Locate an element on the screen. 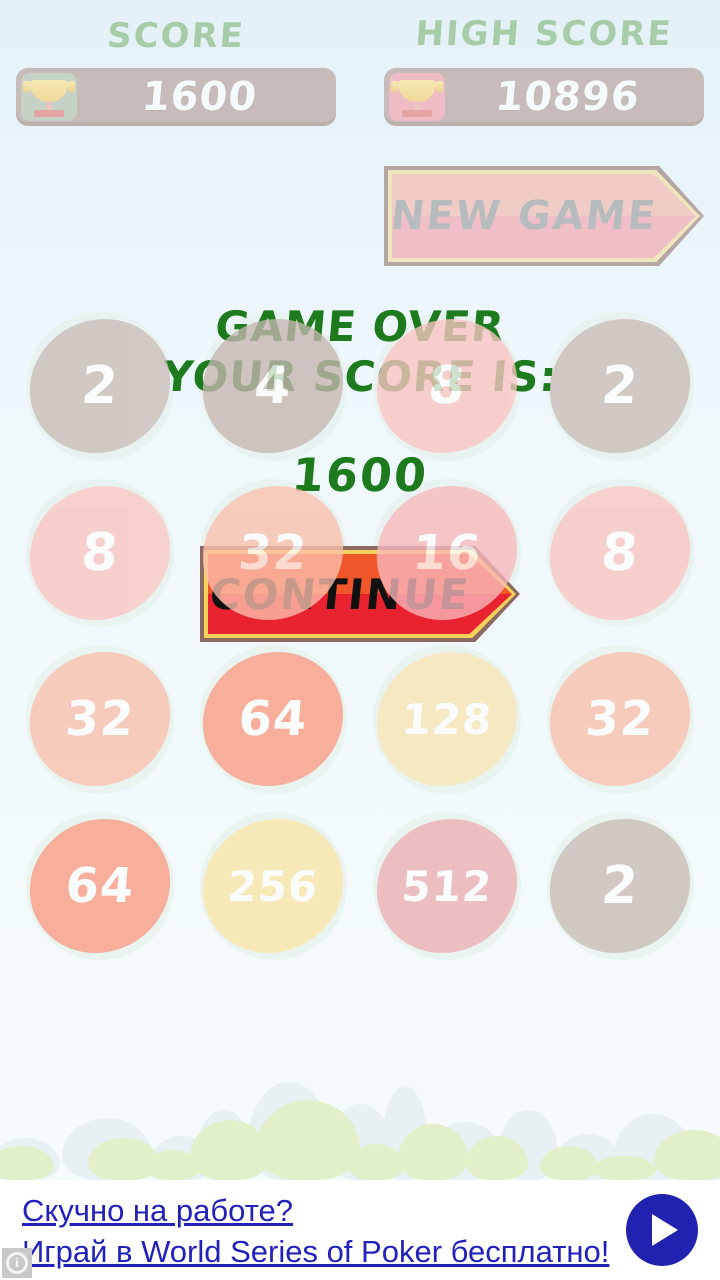 The height and width of the screenshot is (1280, 720). score-label: Score is located at coordinates (176, 36).